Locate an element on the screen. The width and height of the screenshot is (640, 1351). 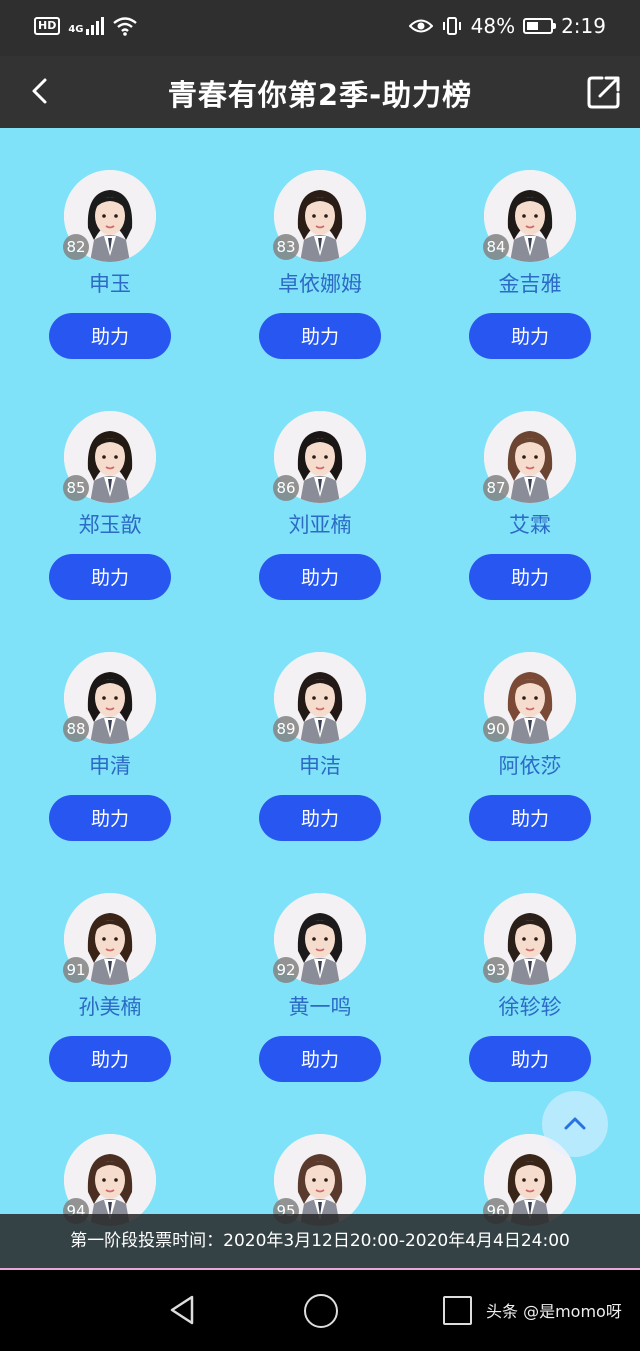
trainee-card: 85 郑玉歆 助力 is located at coordinates (110, 529).